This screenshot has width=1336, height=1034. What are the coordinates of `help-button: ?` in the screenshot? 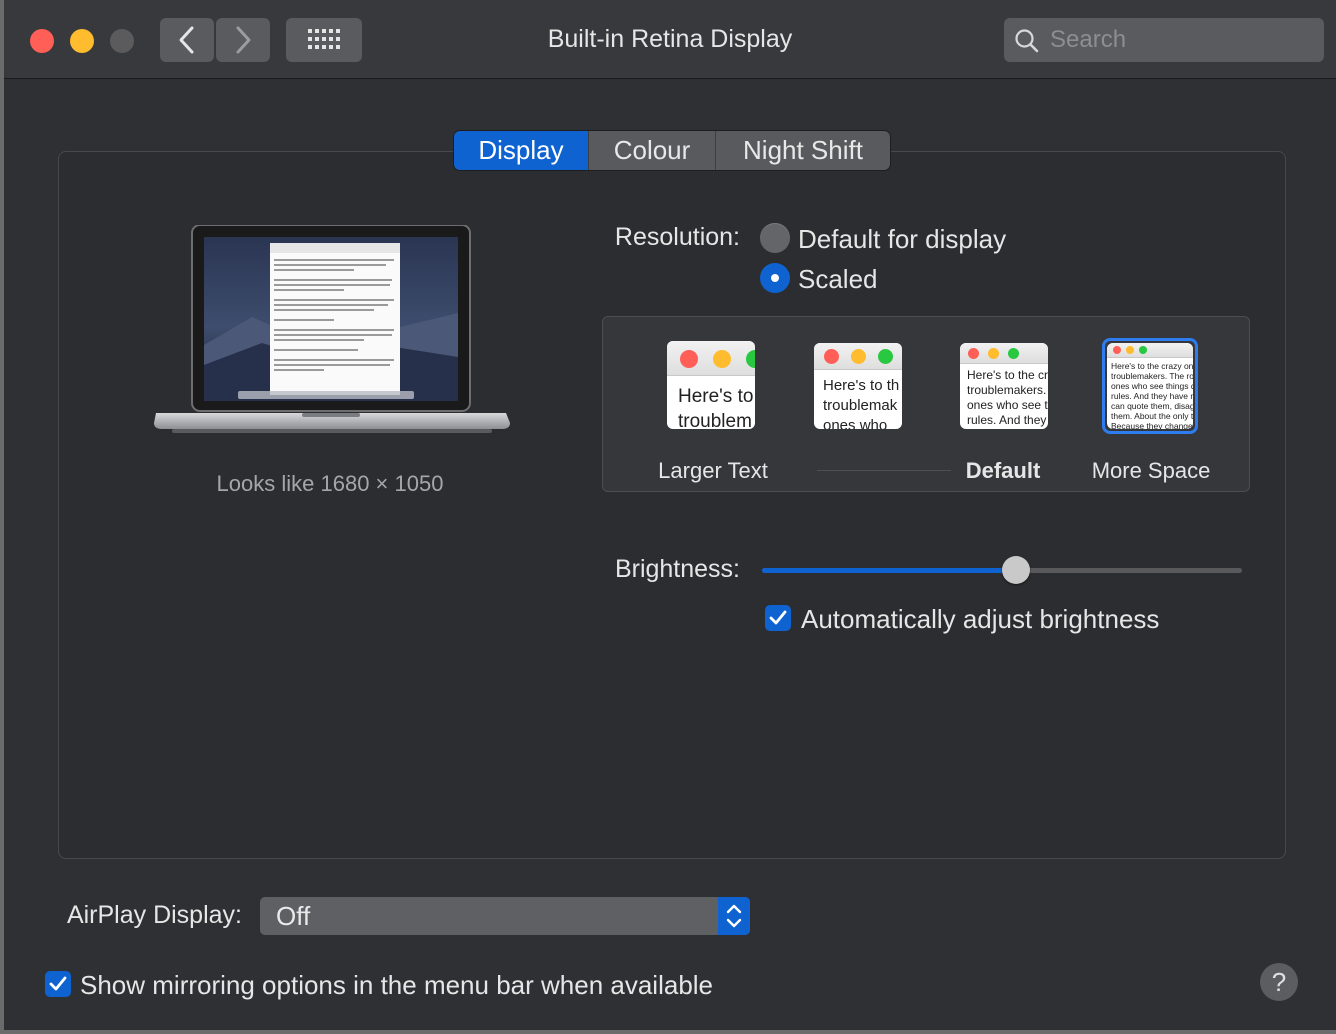 It's located at (1279, 982).